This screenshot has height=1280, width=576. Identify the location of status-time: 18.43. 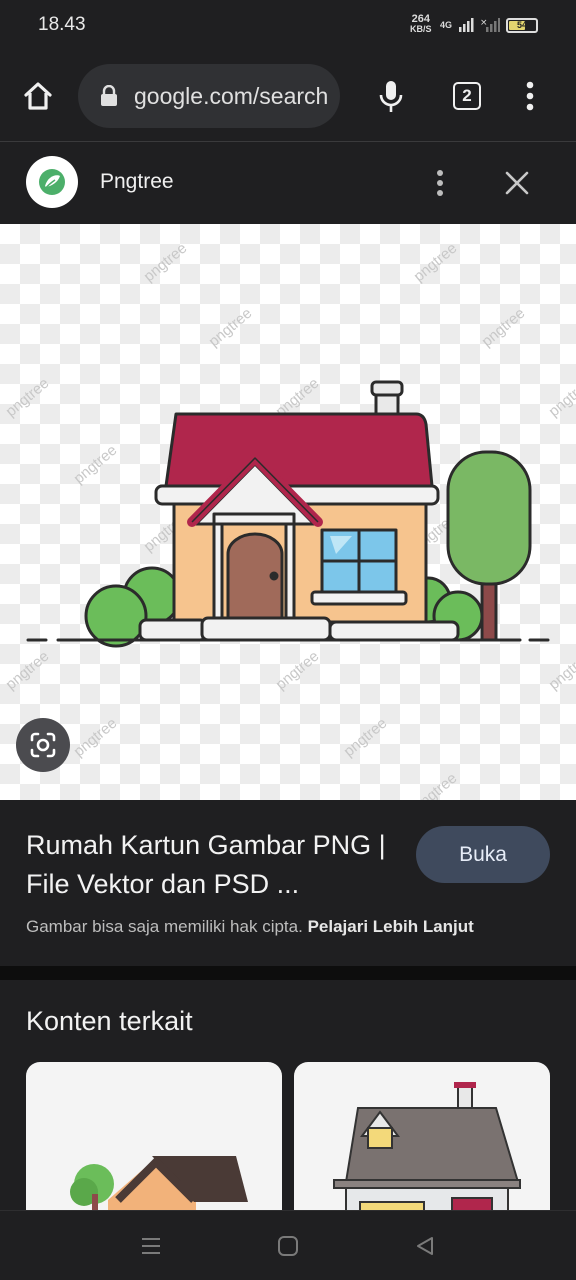
(62, 24).